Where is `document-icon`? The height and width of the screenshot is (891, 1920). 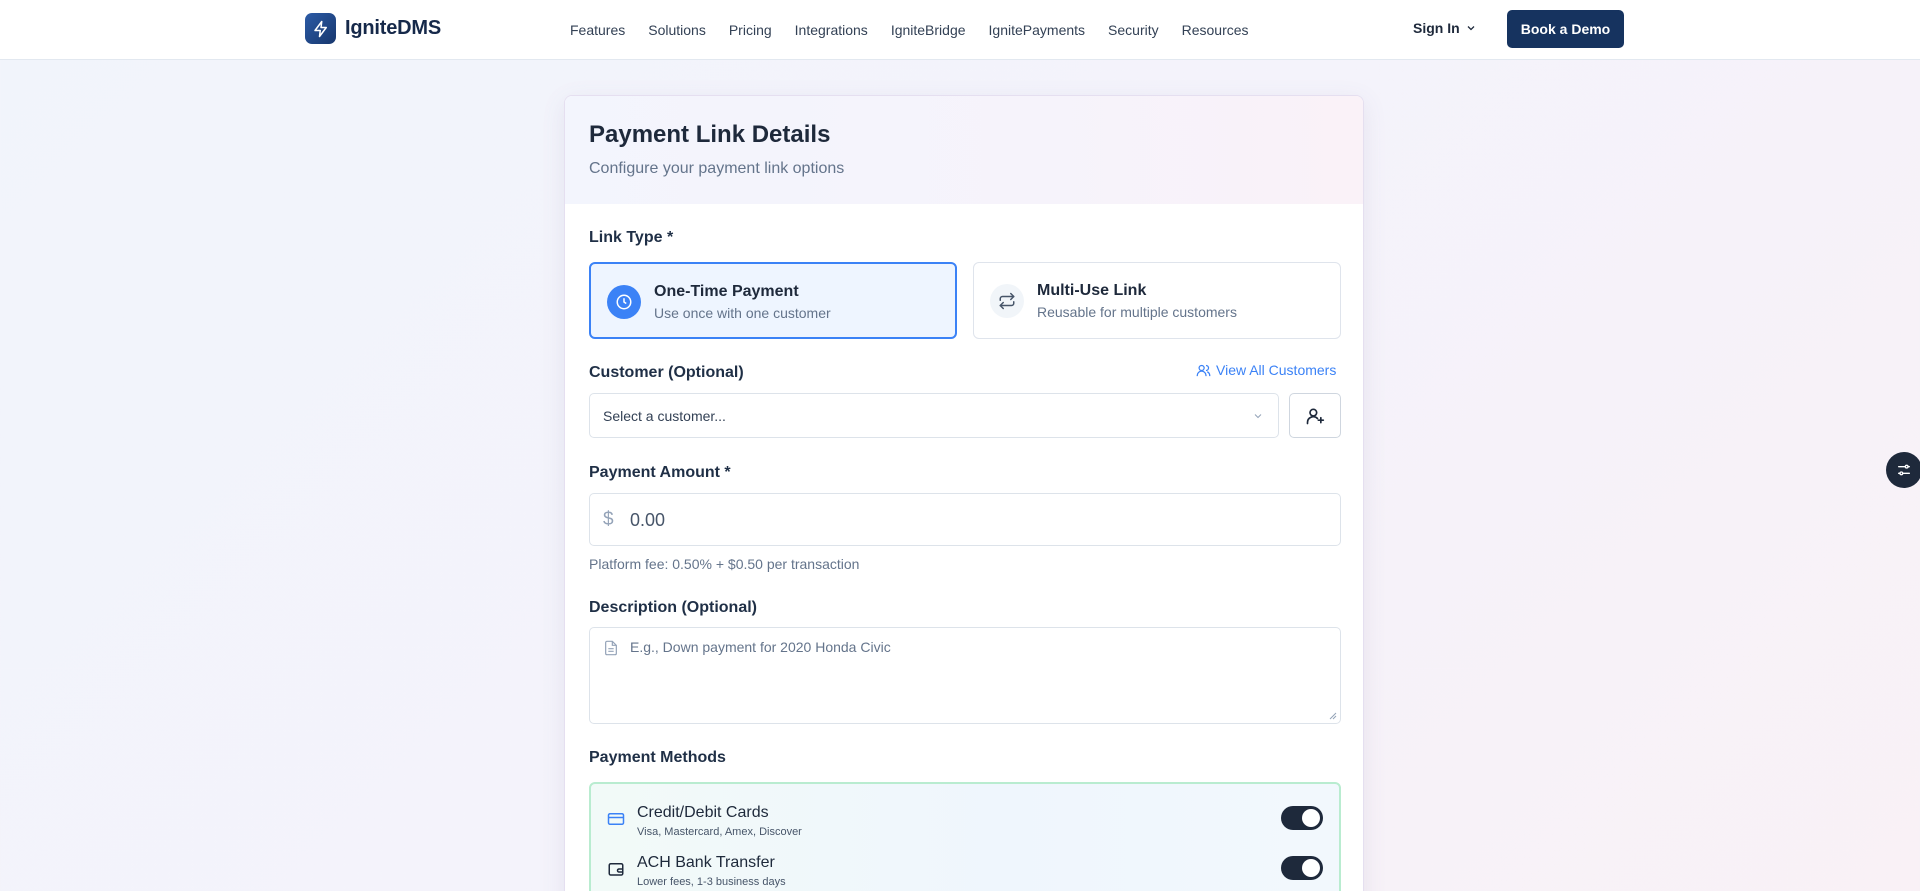
document-icon is located at coordinates (611, 648).